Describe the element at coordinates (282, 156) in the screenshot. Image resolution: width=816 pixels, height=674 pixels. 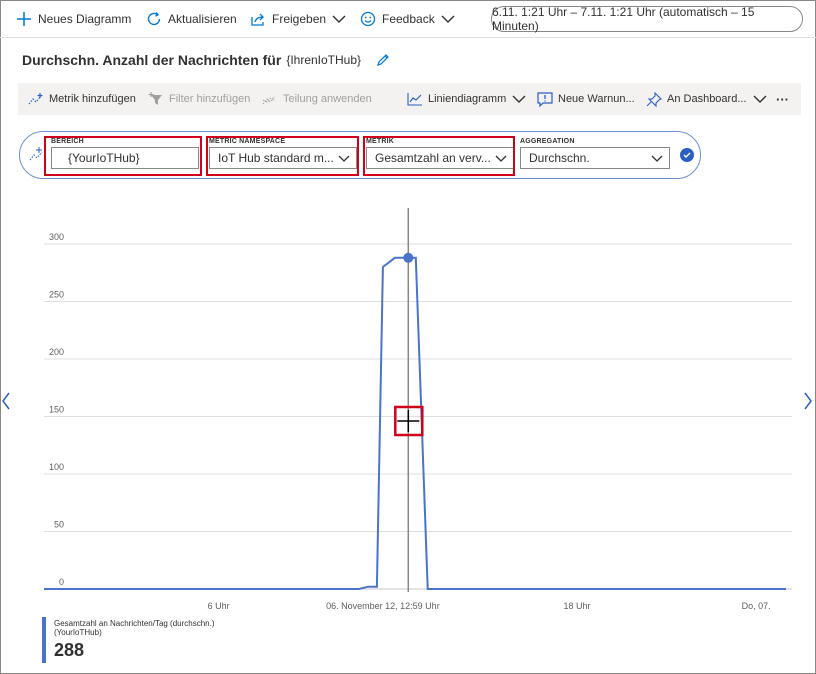
I see `highlight-namespace` at that location.